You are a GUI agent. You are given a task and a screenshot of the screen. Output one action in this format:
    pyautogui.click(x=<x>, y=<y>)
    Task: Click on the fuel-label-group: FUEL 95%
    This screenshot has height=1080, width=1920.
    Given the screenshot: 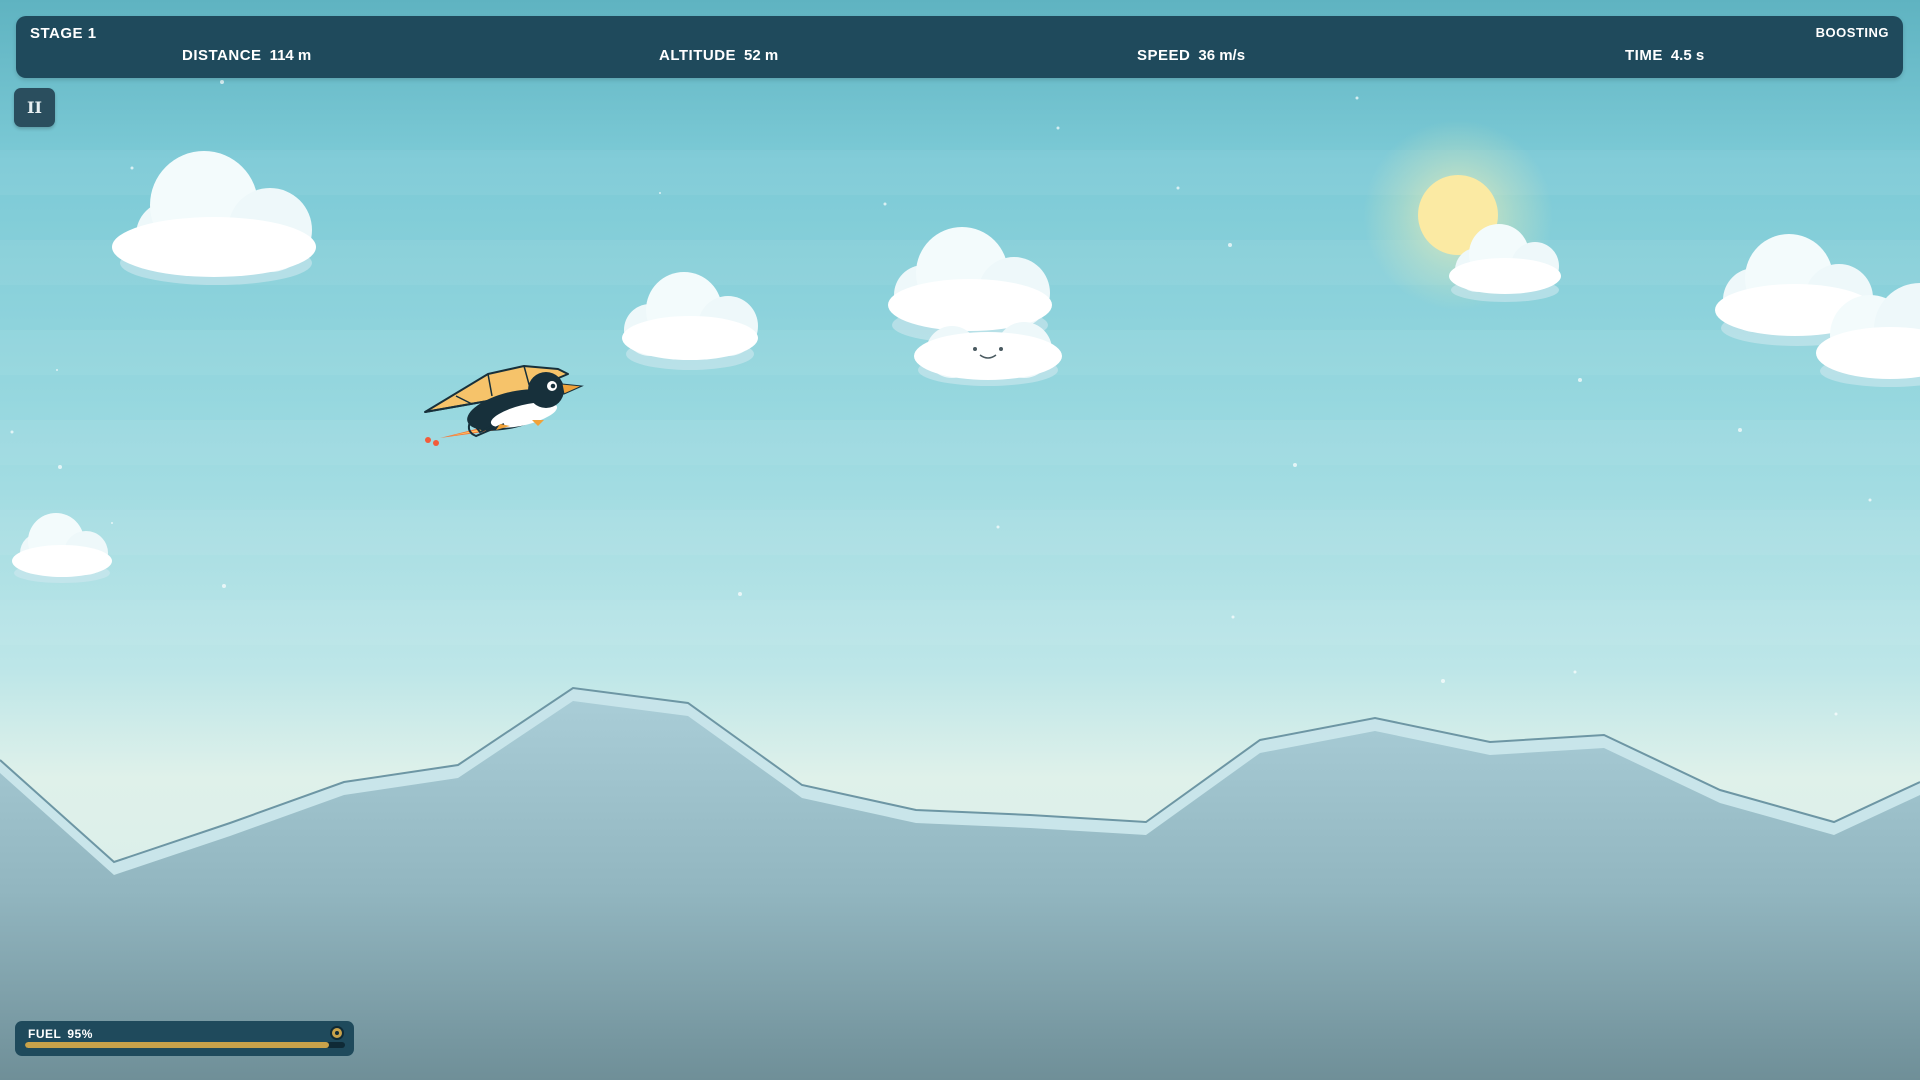 What is the action you would take?
    pyautogui.click(x=60, y=1034)
    